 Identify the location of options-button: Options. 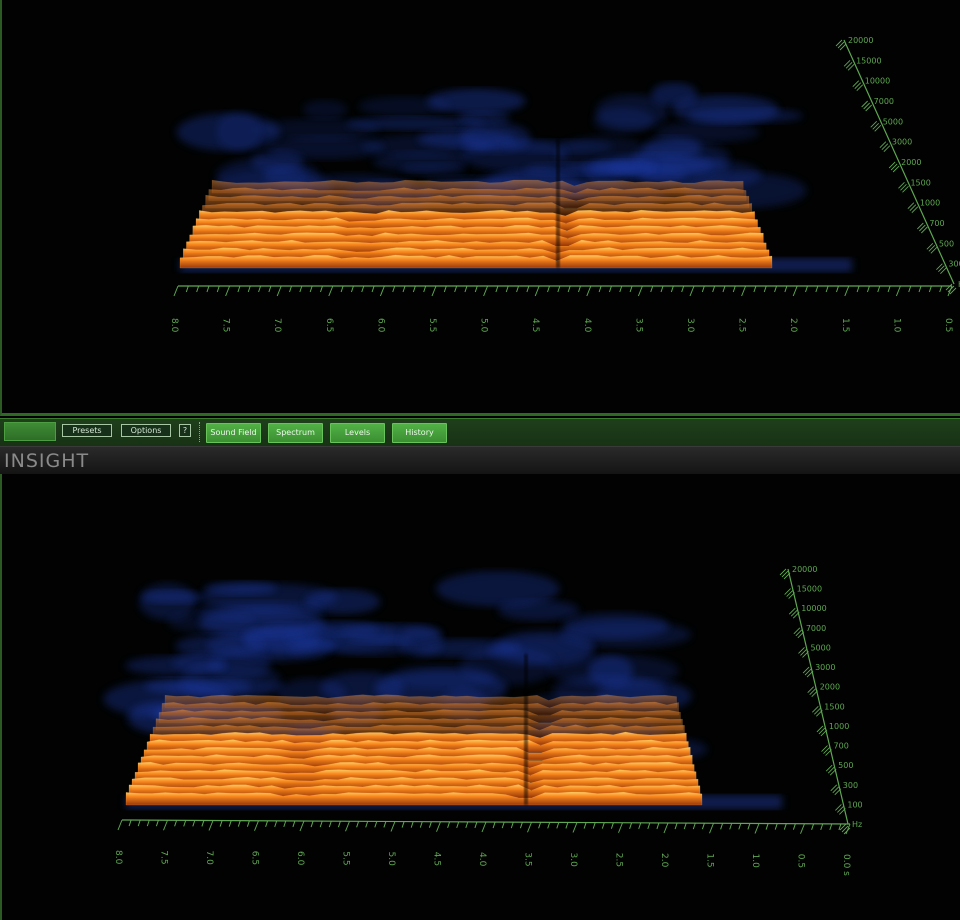
(146, 430).